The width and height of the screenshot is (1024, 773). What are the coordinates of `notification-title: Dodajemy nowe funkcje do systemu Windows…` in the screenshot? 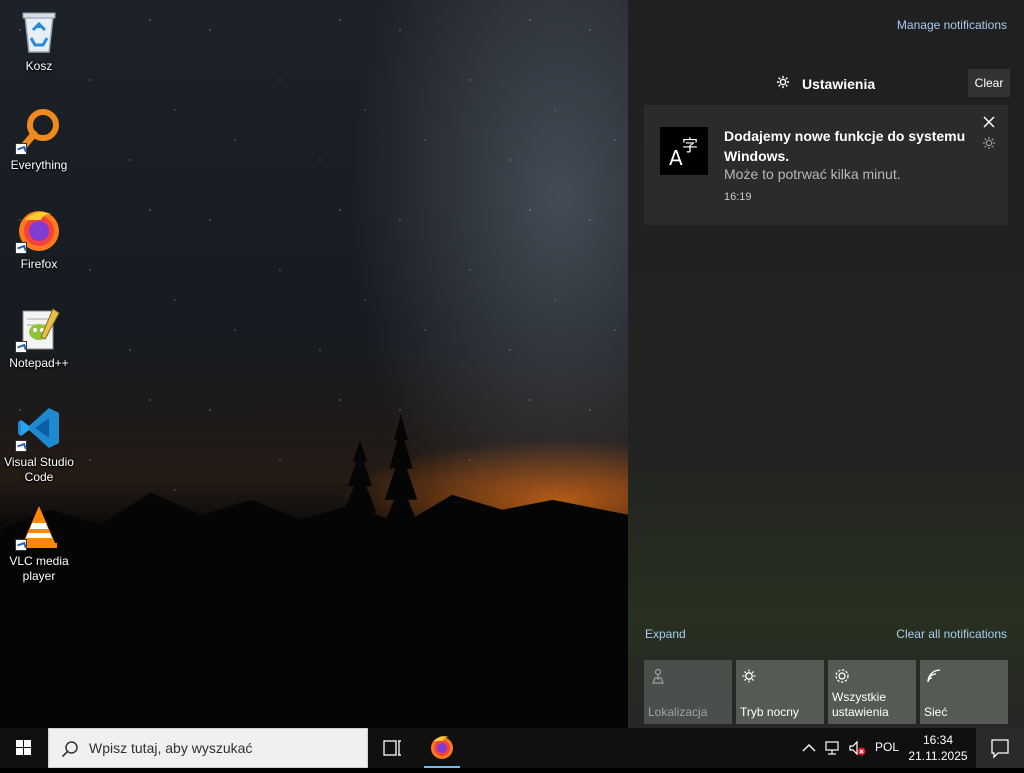 It's located at (845, 146).